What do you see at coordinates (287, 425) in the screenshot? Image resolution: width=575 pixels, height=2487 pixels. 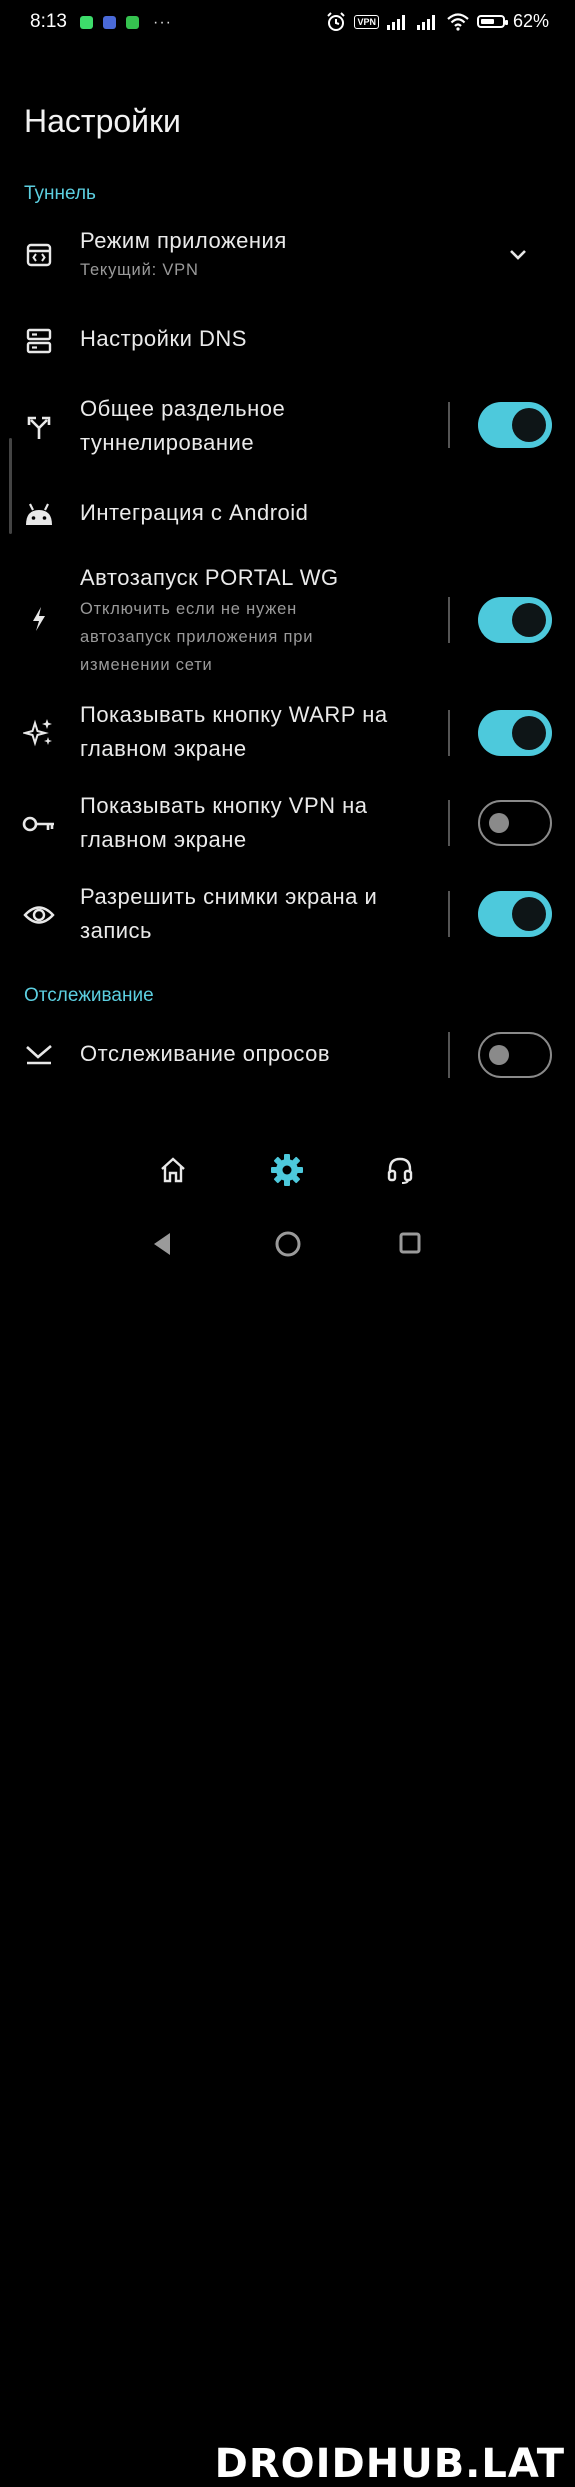 I see `setting-split-tunnel: Общее раздельное туннелирование` at bounding box center [287, 425].